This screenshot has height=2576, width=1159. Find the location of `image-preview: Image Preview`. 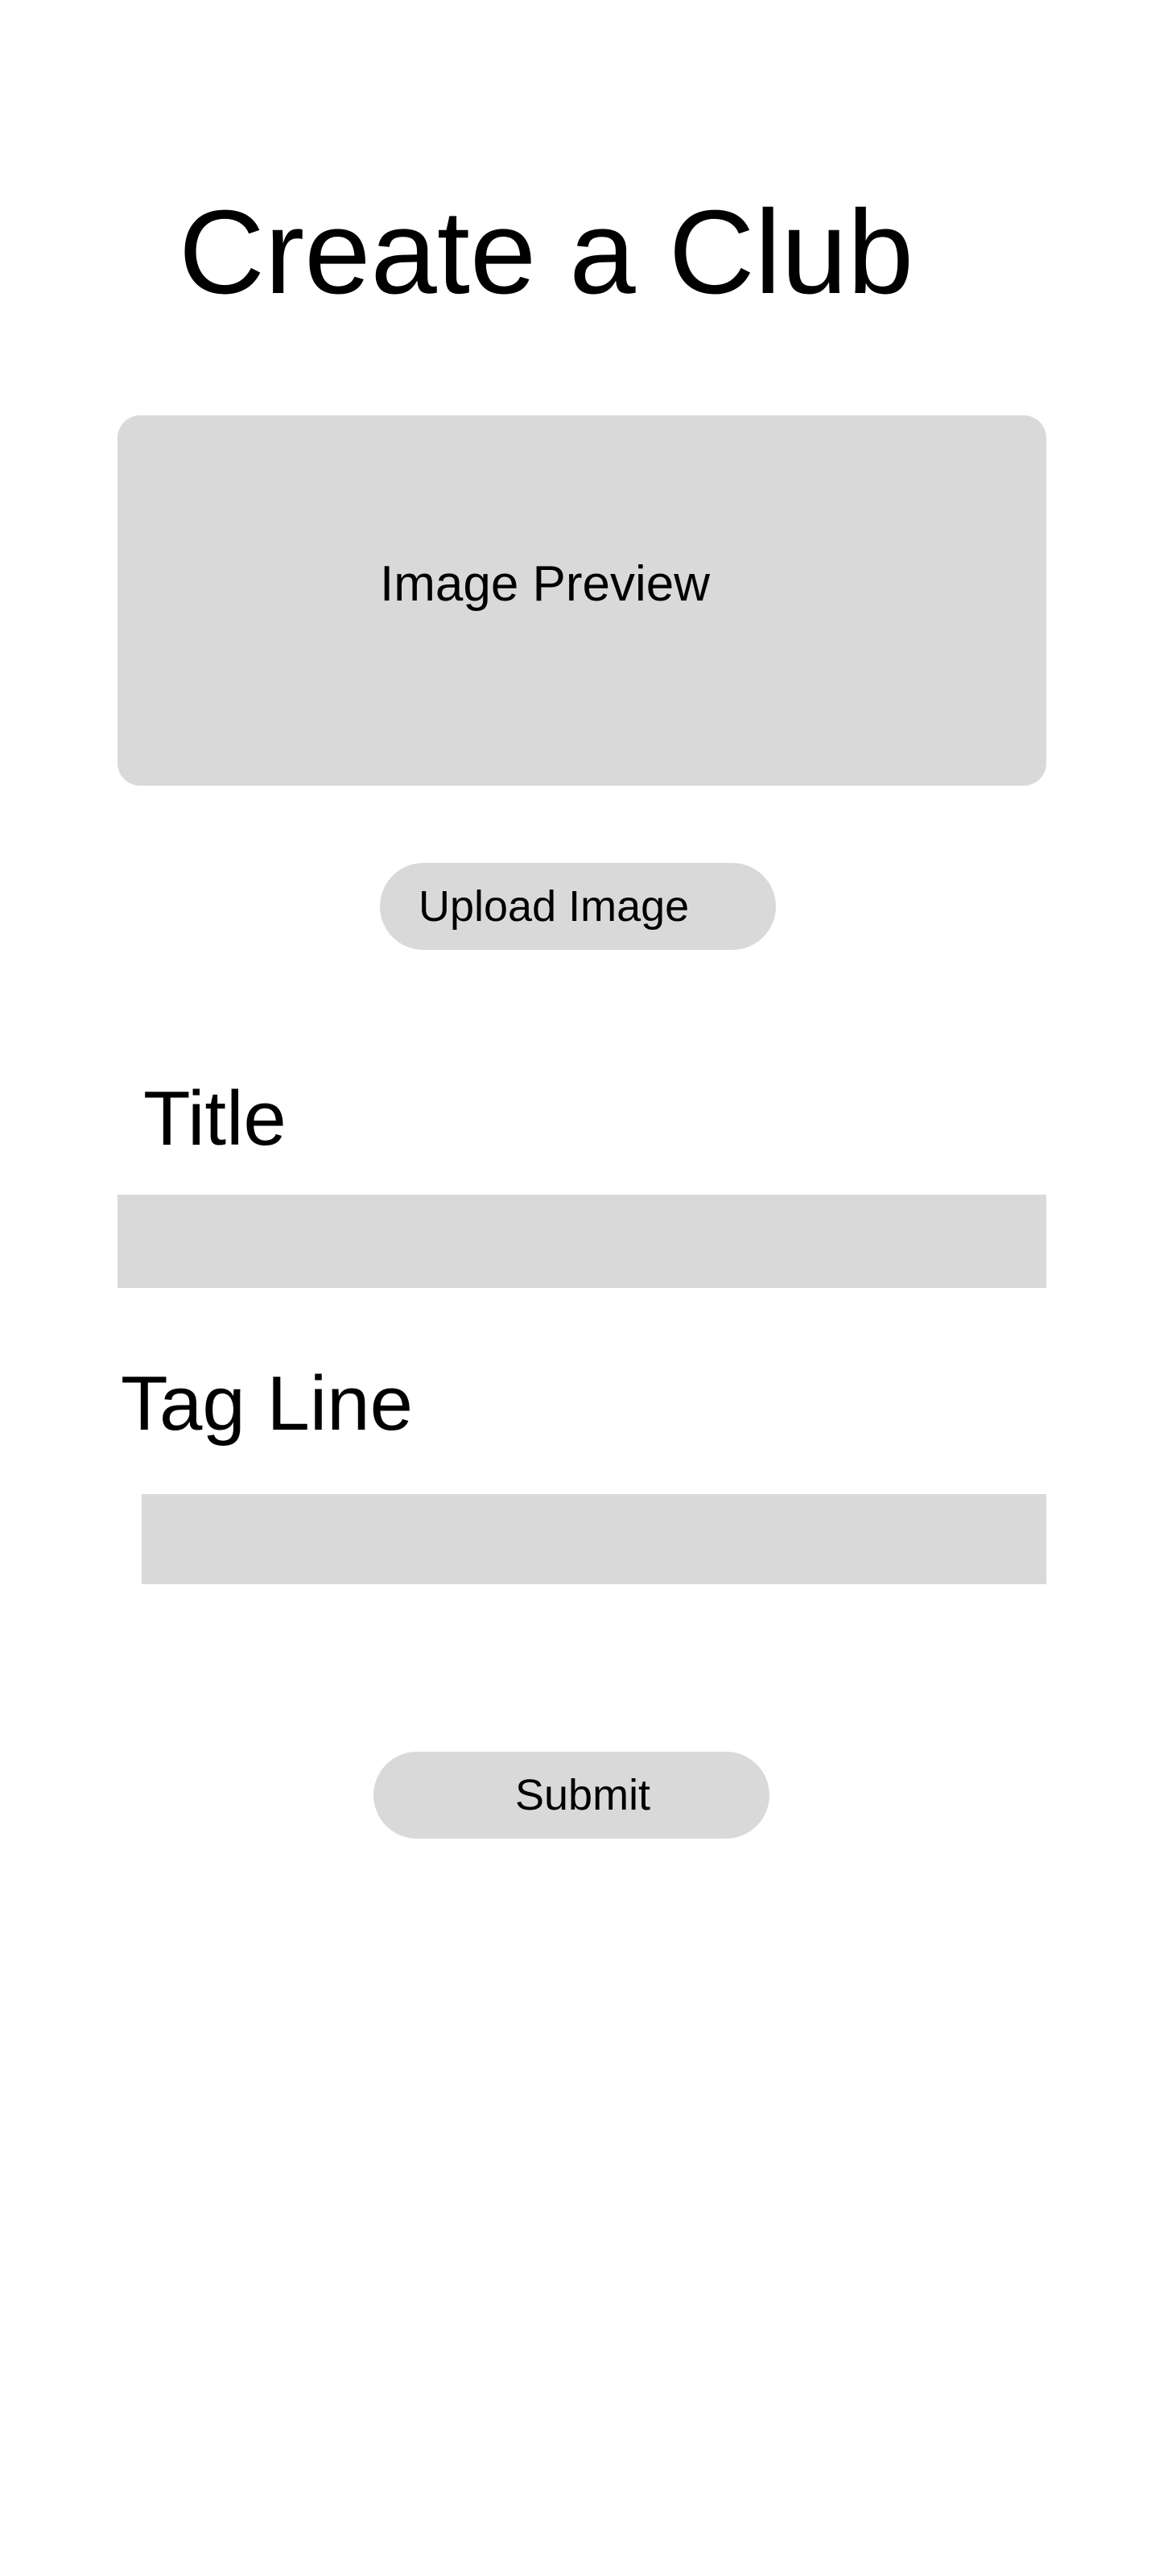

image-preview: Image Preview is located at coordinates (582, 600).